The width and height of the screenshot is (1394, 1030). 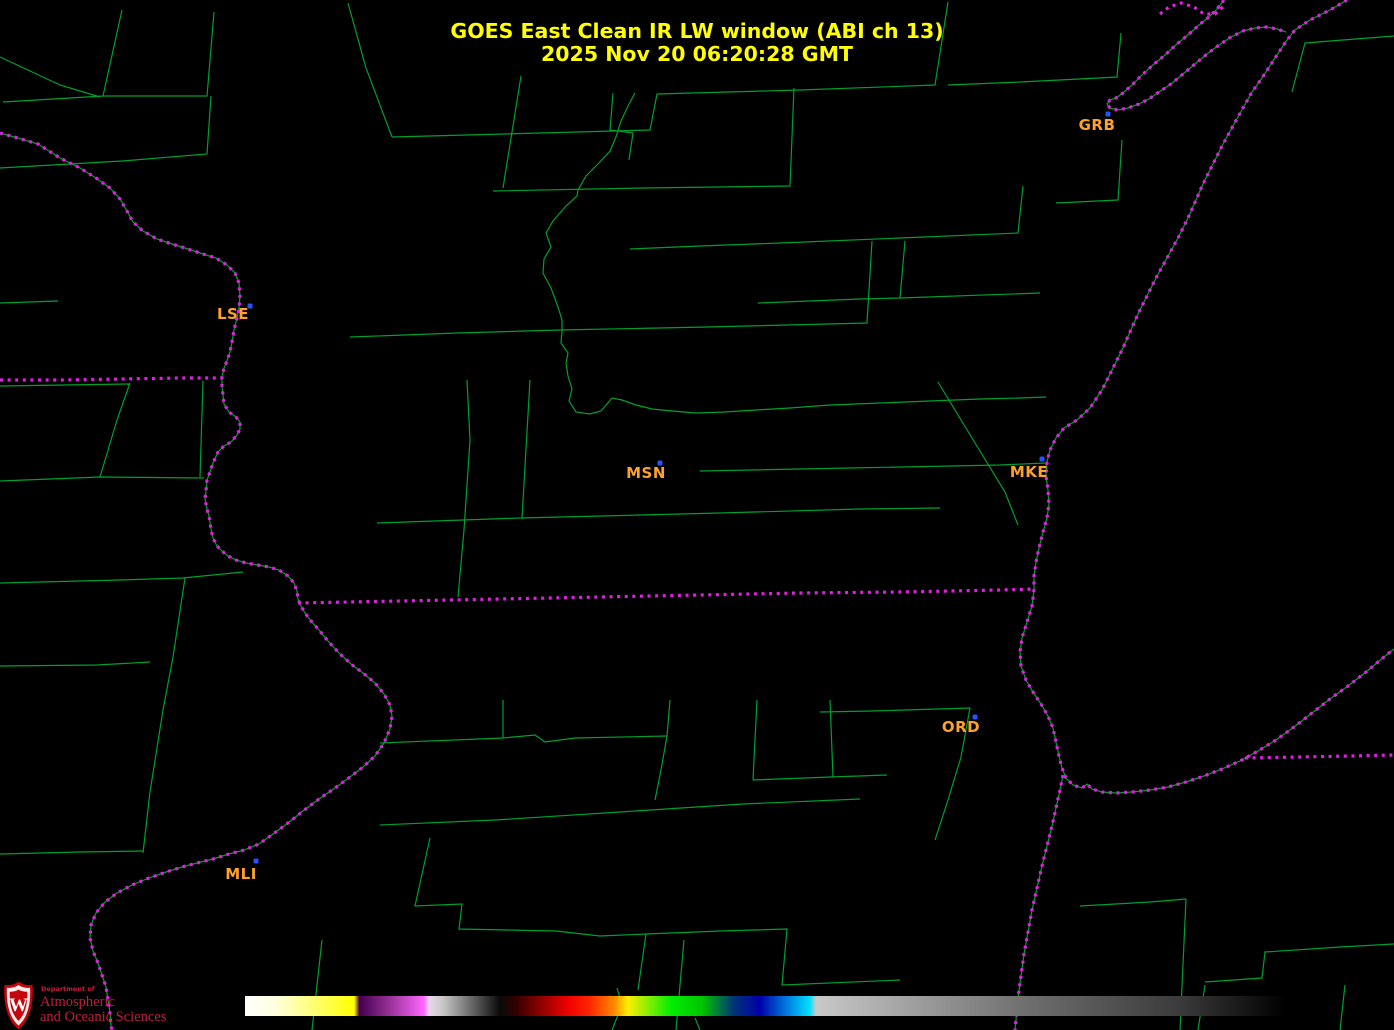 What do you see at coordinates (77, 1001) in the screenshot?
I see `logo-name-line1: Atmospheric` at bounding box center [77, 1001].